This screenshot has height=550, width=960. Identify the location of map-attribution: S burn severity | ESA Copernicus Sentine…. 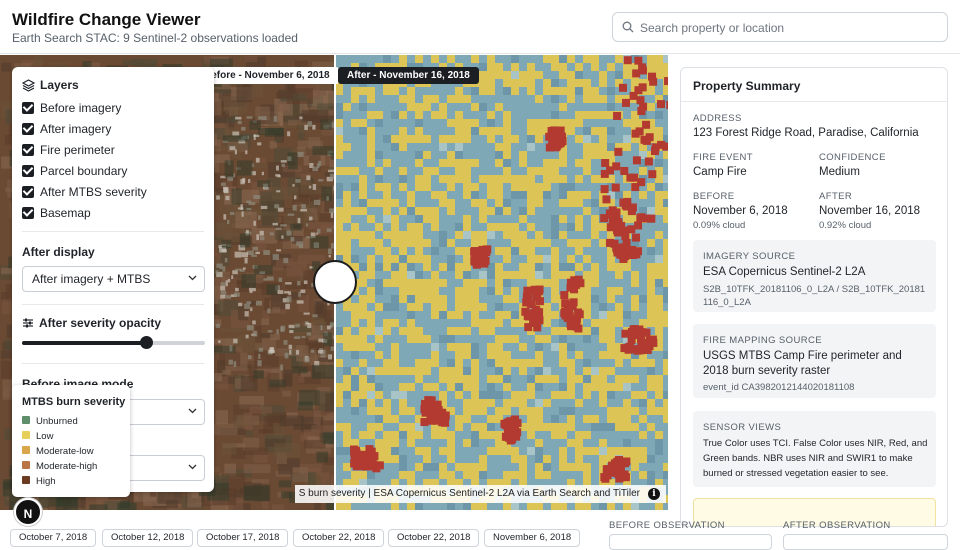
(480, 494).